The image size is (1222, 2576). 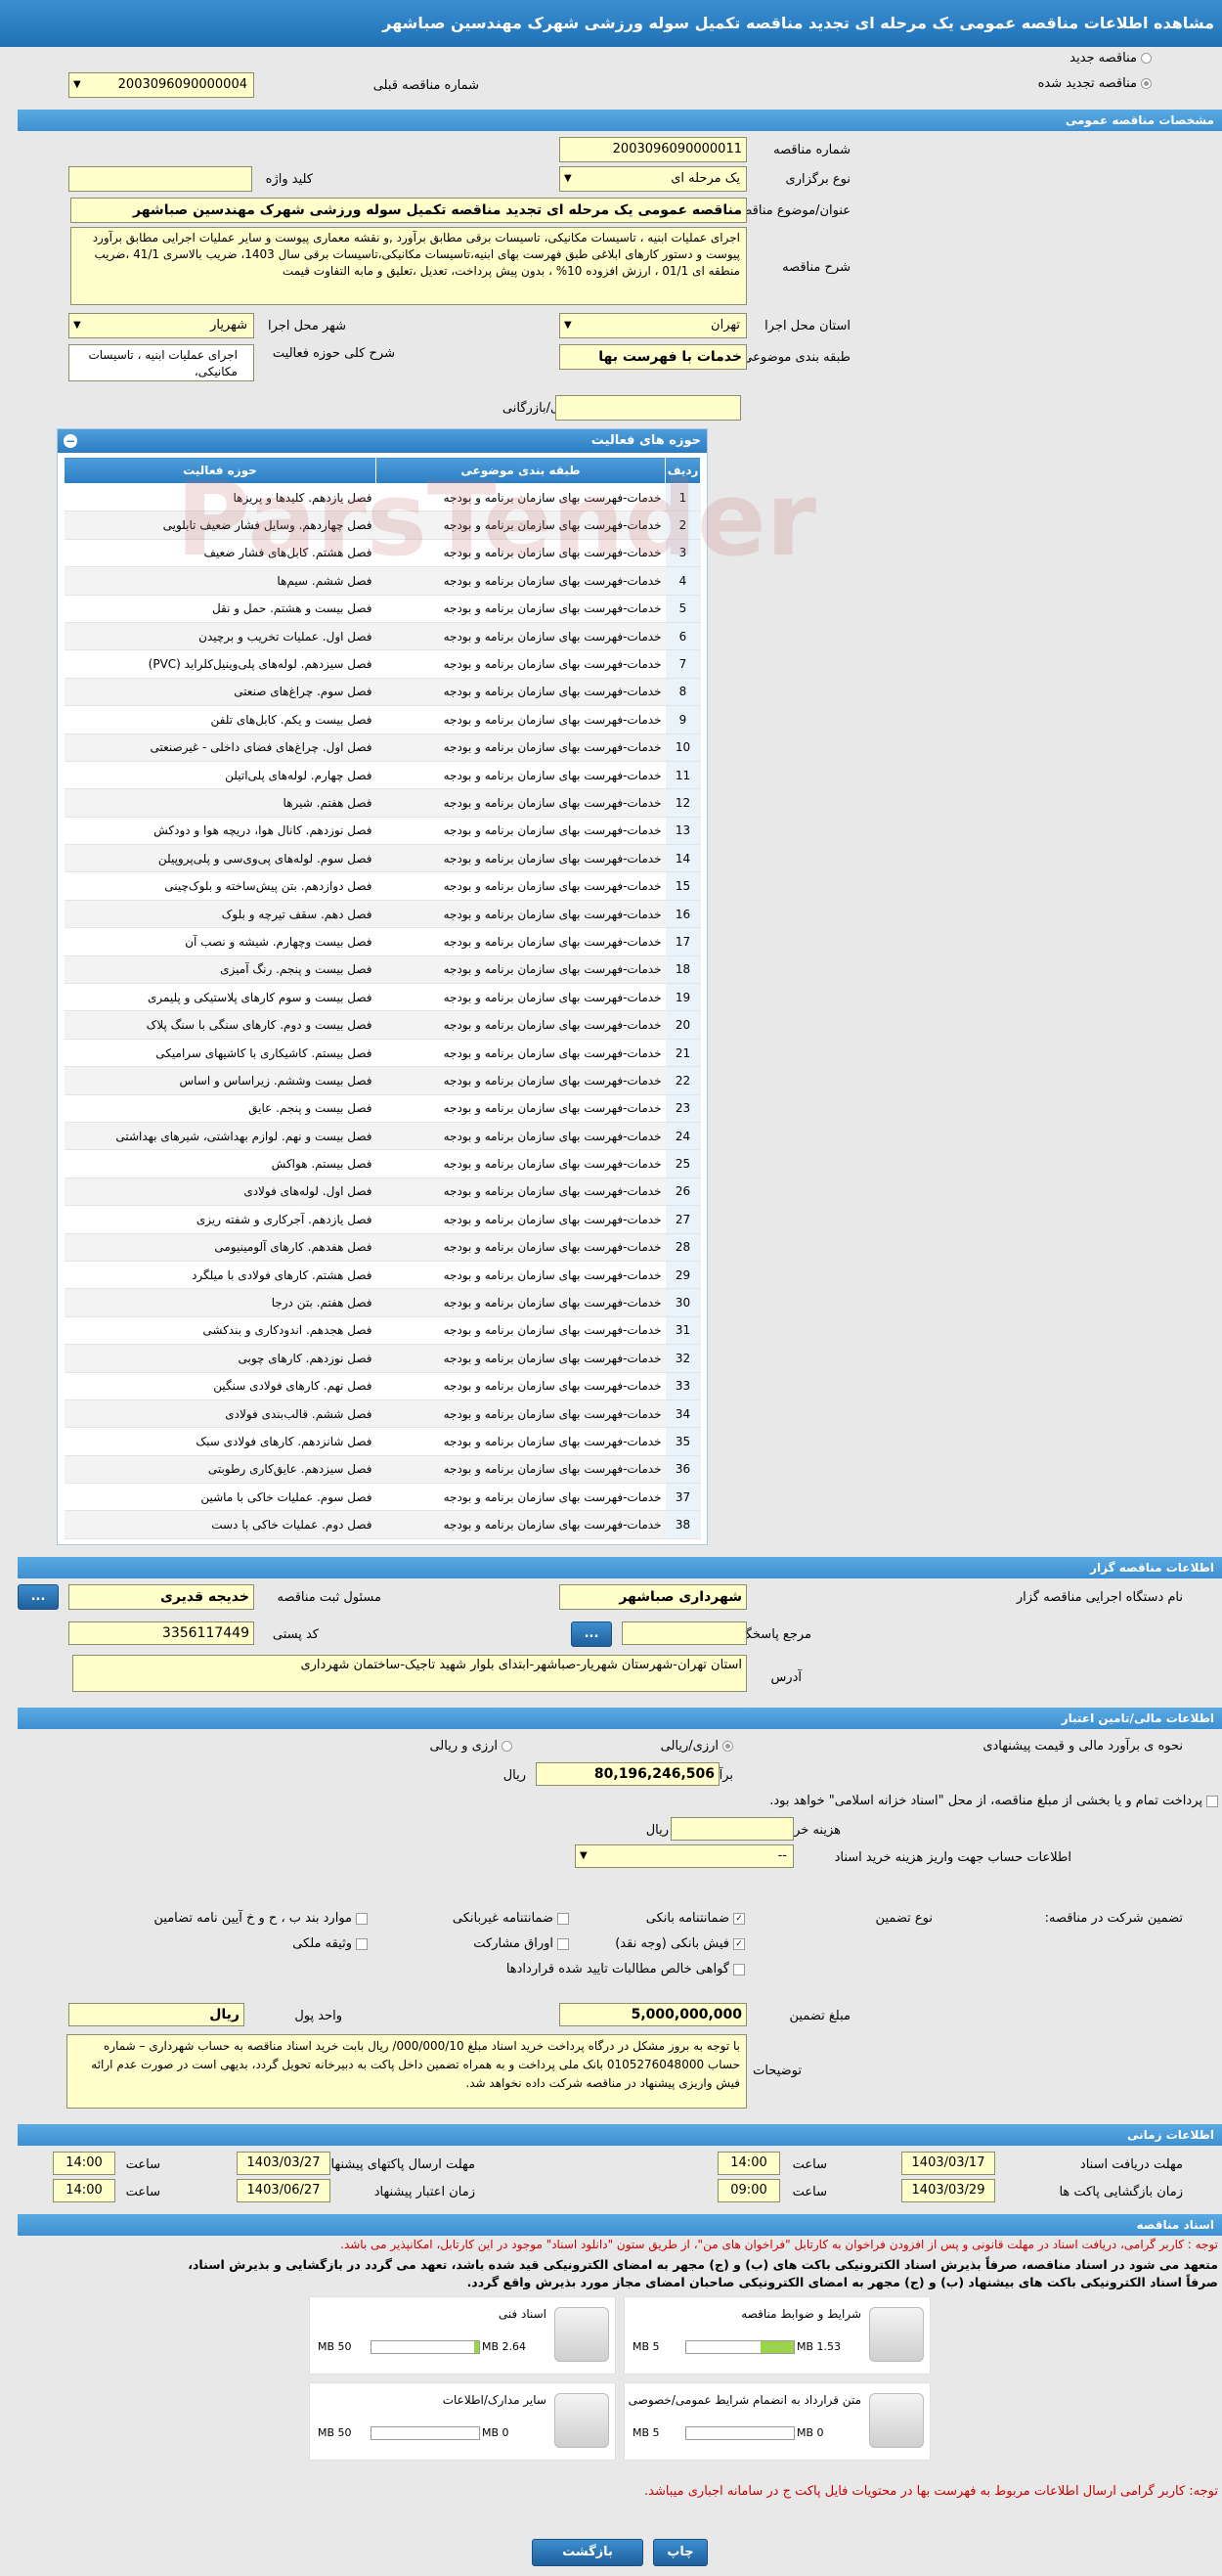 I want to click on estimate-method-label: نحوه ی برآورد مالی و قیمت پیشنهادی, so click(x=1082, y=1746).